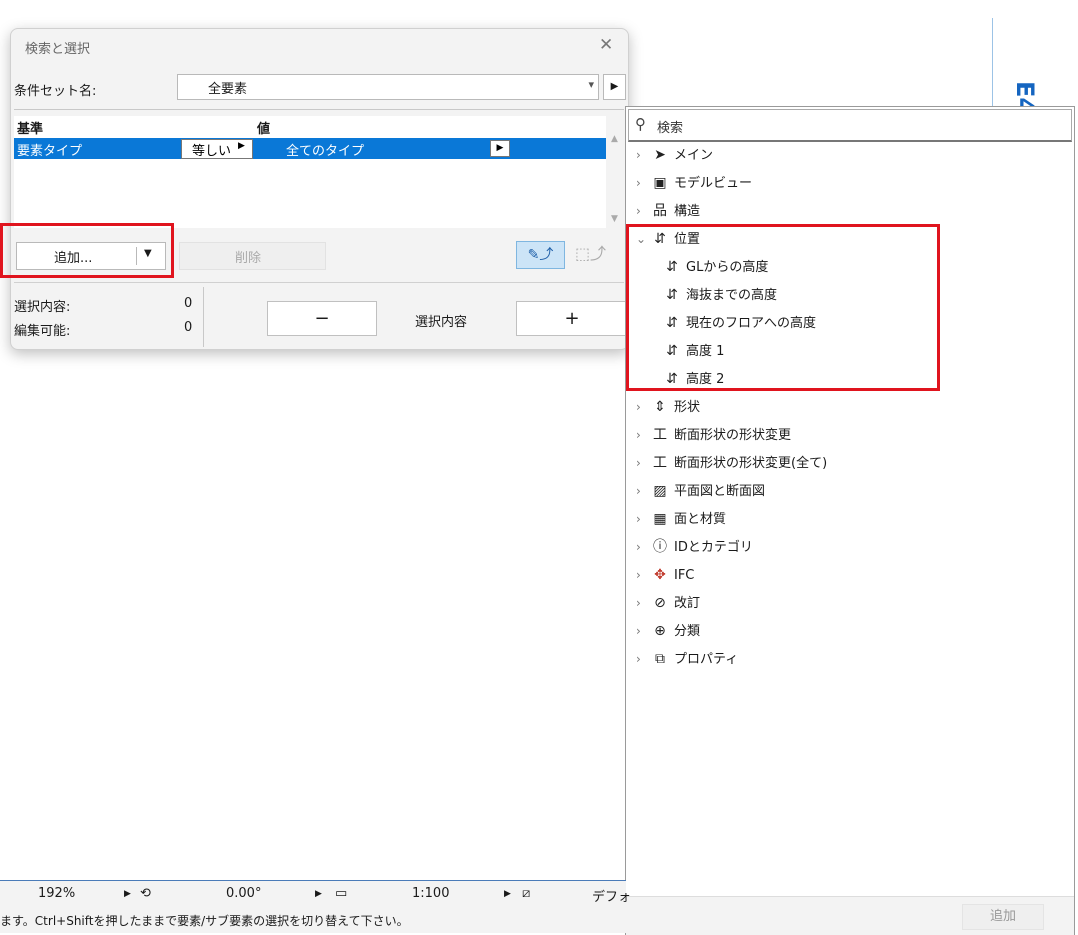 This screenshot has width=1078, height=935. Describe the element at coordinates (30, 129) in the screenshot. I see `column-header-criterion: 基準` at that location.